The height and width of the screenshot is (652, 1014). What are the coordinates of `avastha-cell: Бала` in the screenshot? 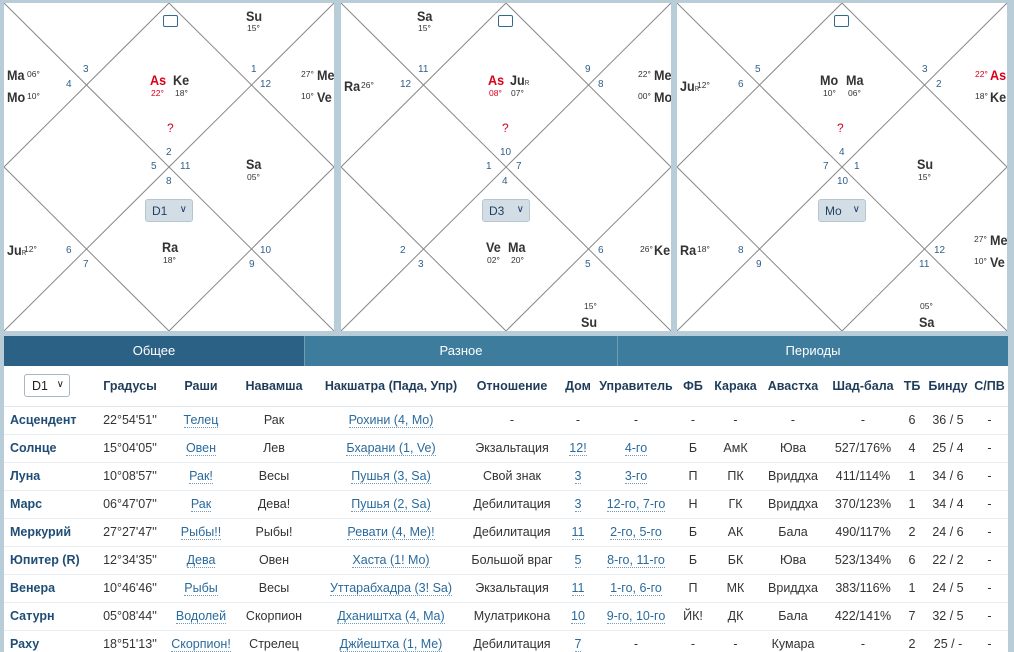 It's located at (793, 616).